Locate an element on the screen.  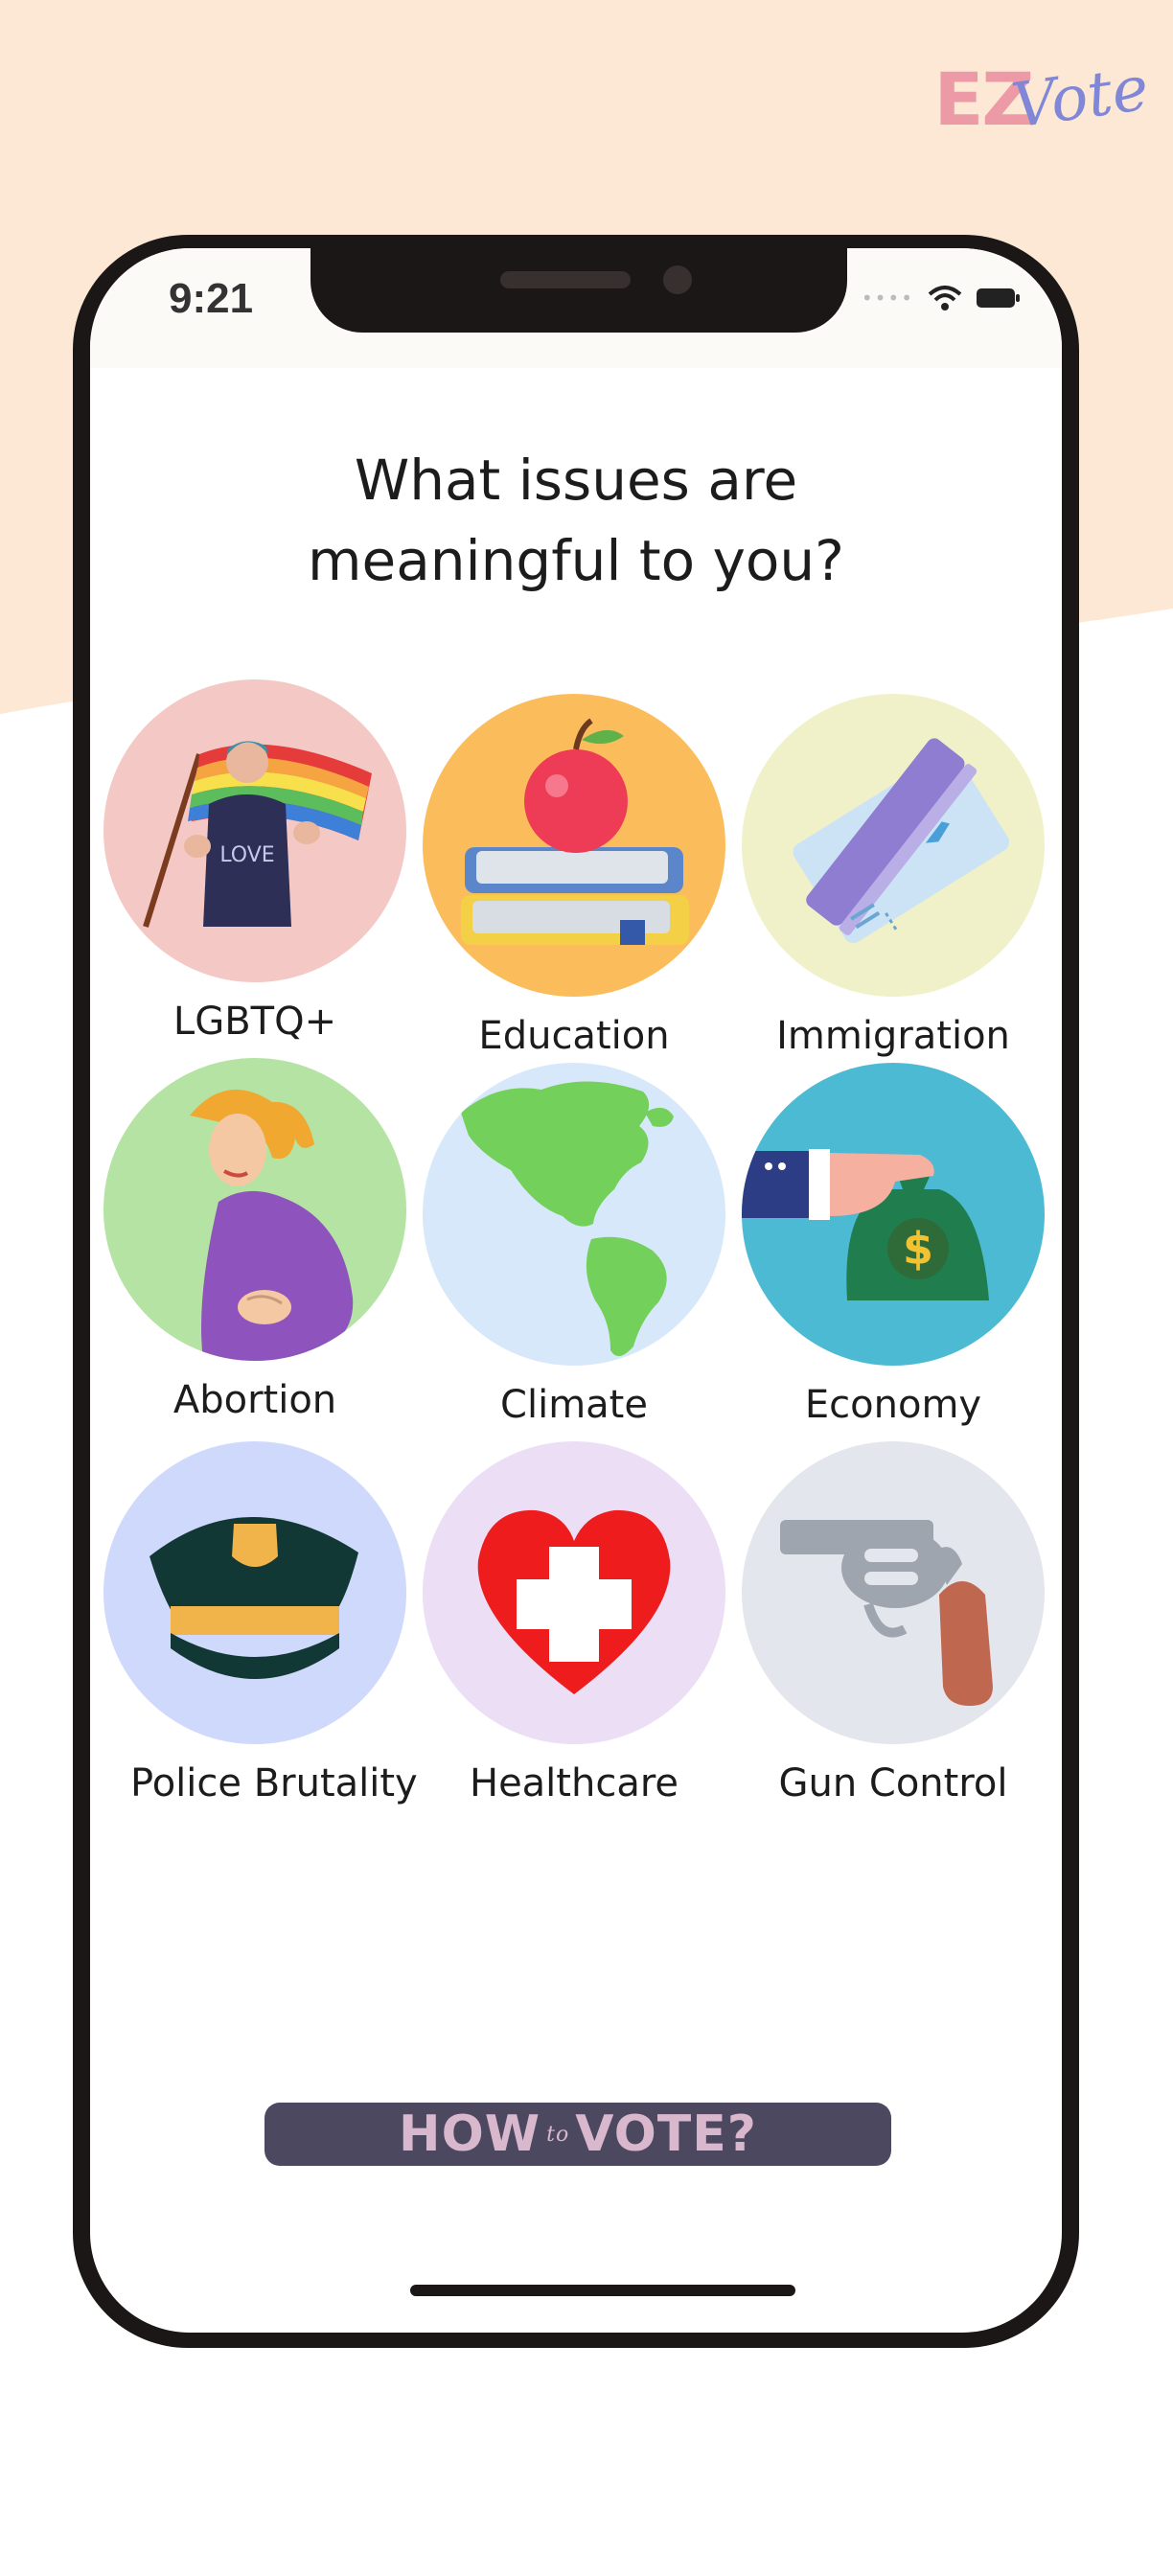
issue-label: Gun Control is located at coordinates (893, 1783).